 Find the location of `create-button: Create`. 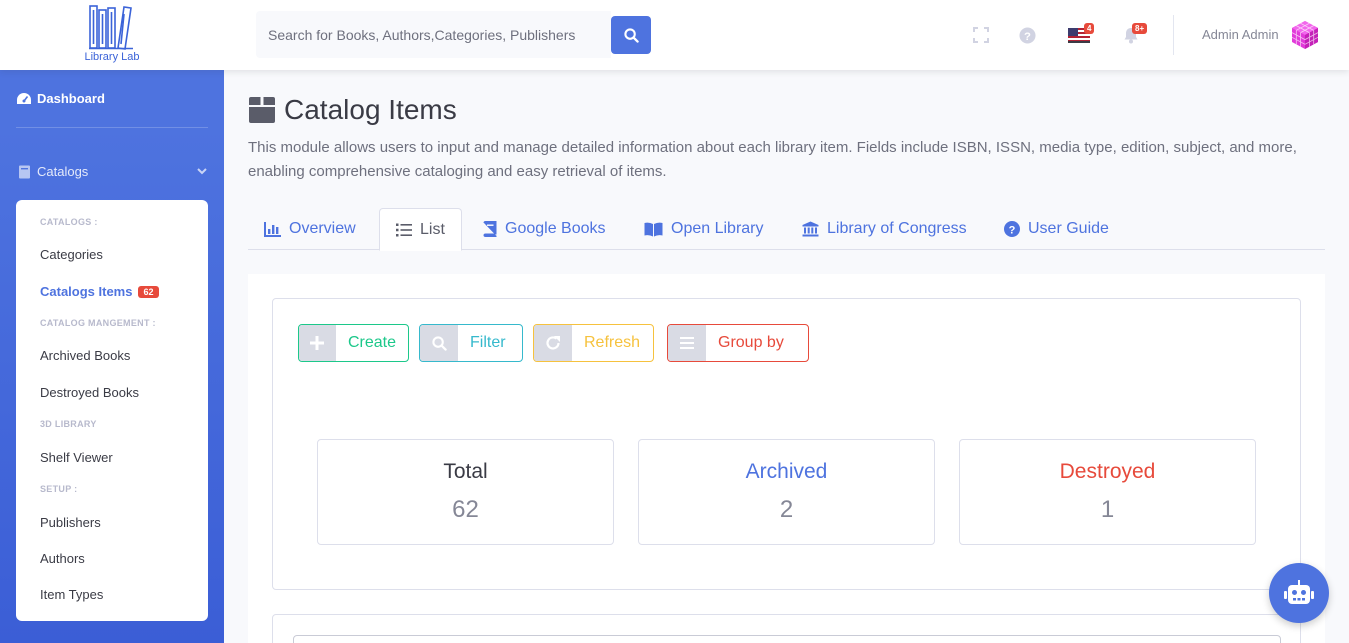

create-button: Create is located at coordinates (353, 343).